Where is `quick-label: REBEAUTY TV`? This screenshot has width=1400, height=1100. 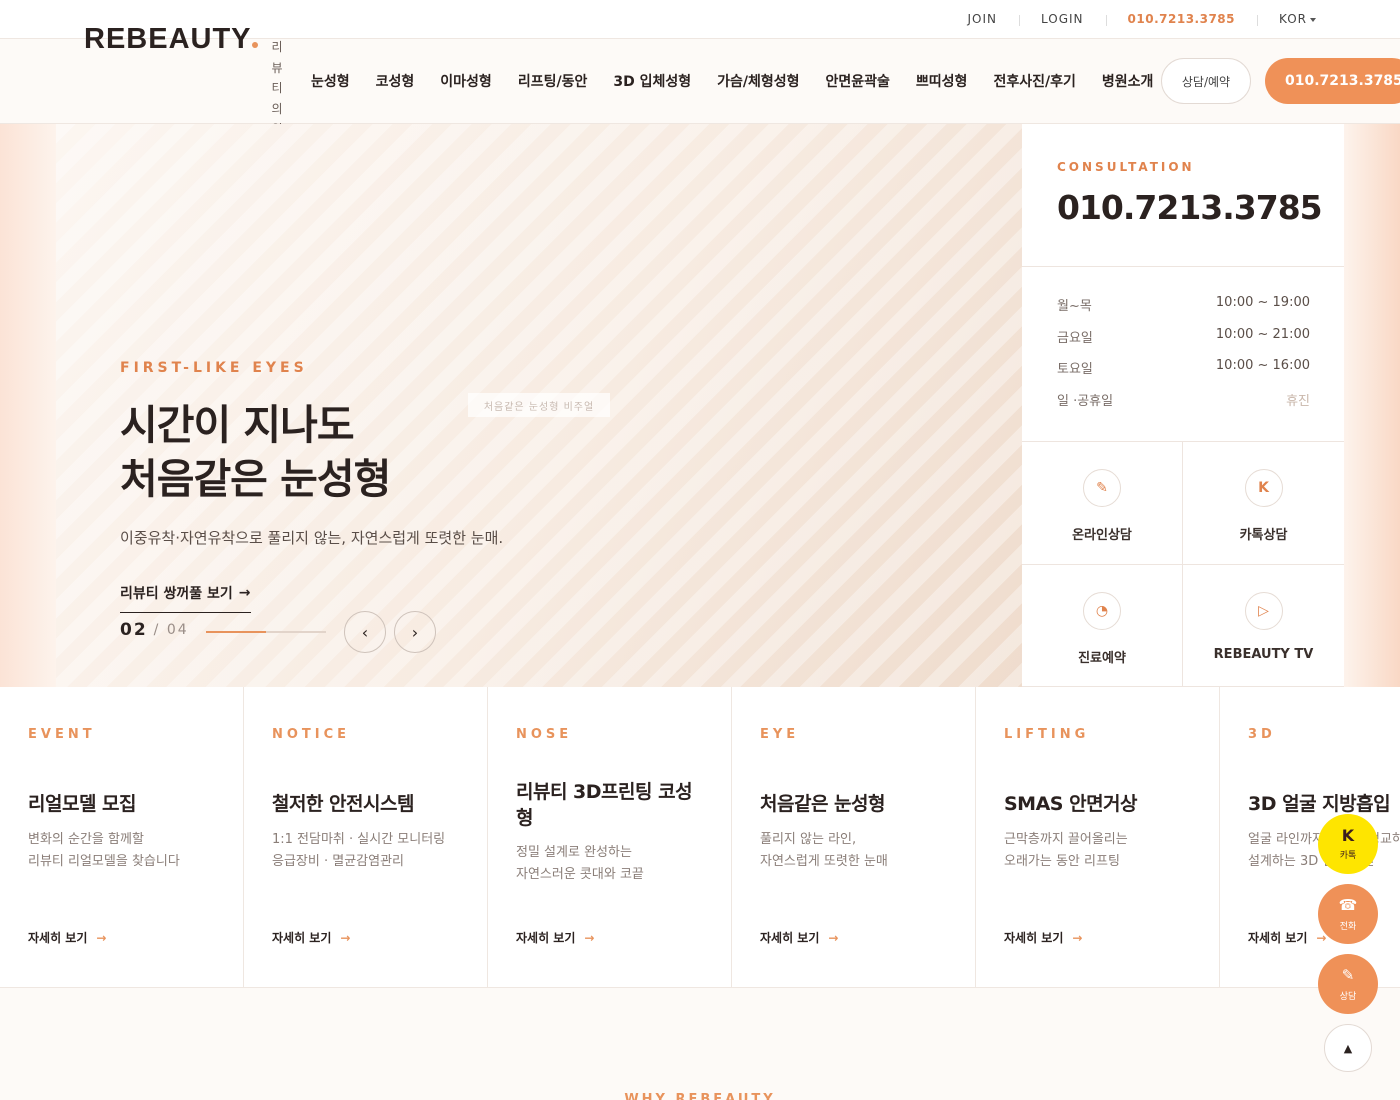 quick-label: REBEAUTY TV is located at coordinates (1263, 654).